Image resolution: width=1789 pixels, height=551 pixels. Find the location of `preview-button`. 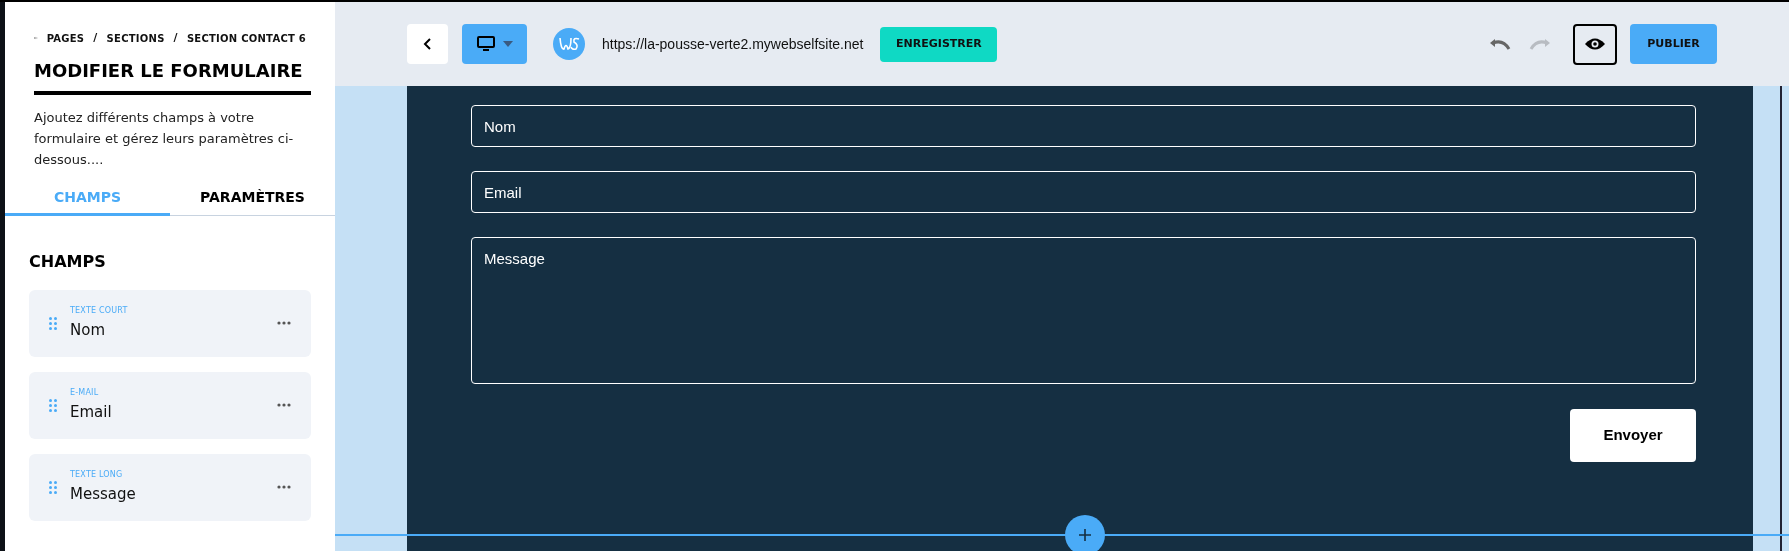

preview-button is located at coordinates (1595, 44).